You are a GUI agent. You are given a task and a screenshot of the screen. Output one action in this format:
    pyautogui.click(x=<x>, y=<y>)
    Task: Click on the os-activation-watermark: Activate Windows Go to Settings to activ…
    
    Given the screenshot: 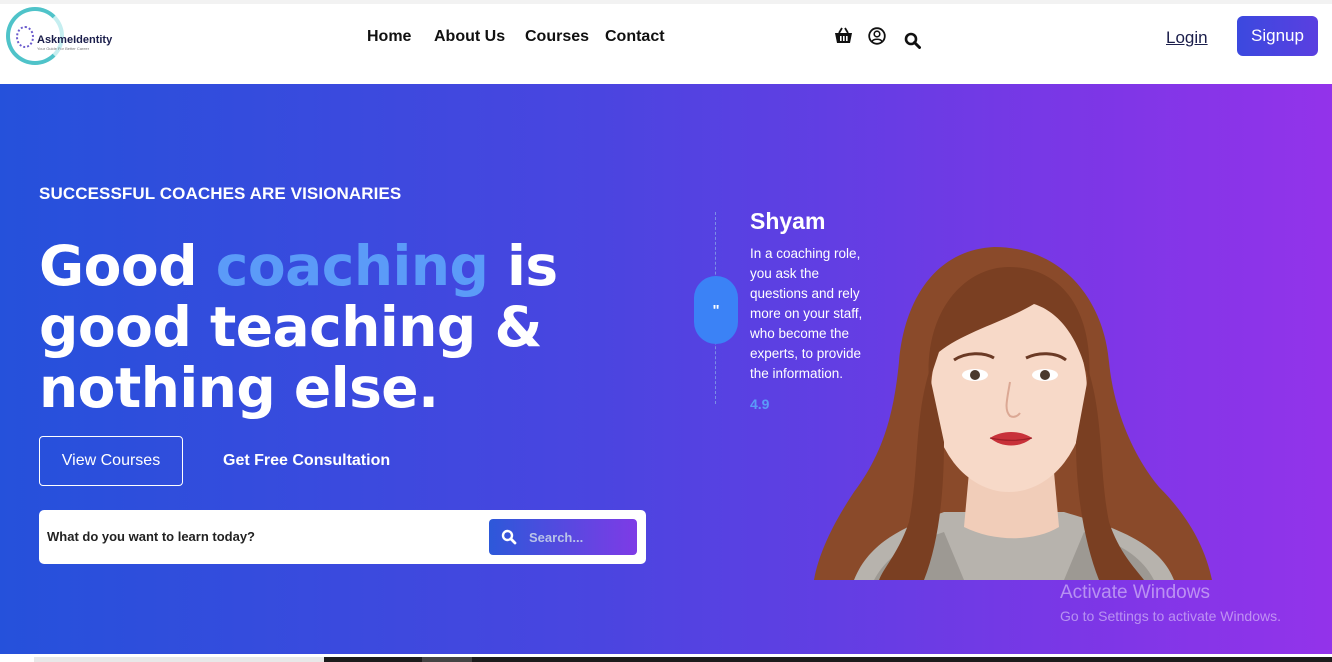 What is the action you would take?
    pyautogui.click(x=1170, y=603)
    